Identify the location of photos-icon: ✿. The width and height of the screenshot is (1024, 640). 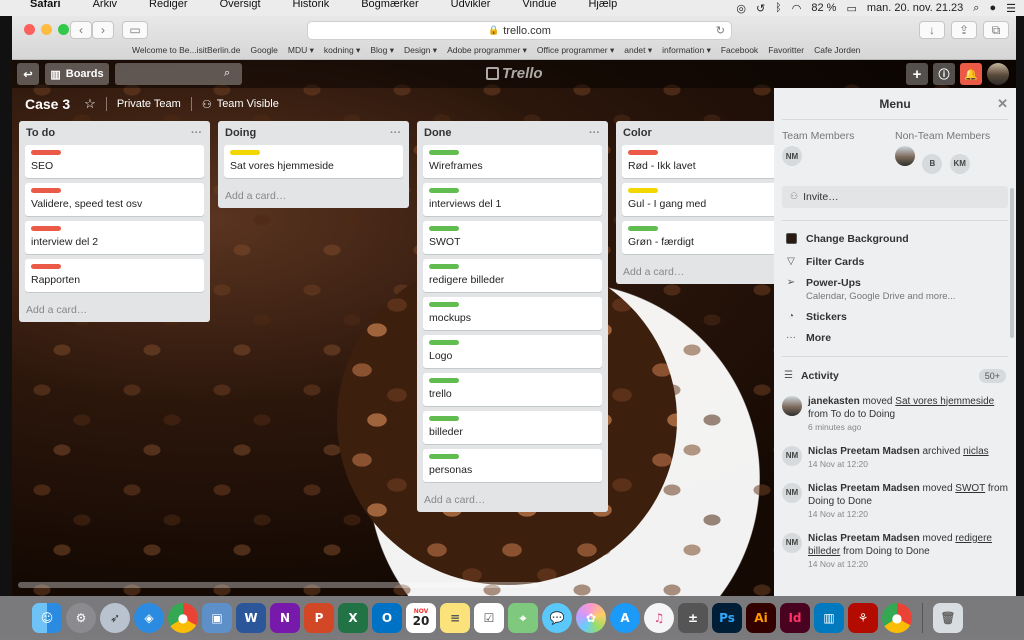
(591, 618).